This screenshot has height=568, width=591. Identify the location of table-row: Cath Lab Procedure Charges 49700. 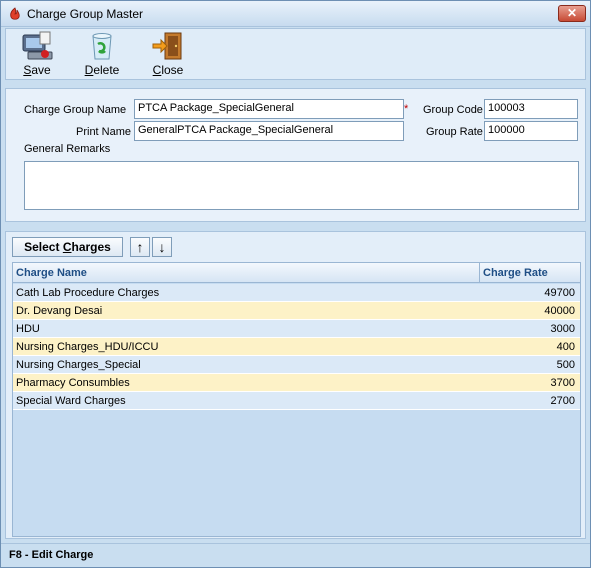
(296, 293).